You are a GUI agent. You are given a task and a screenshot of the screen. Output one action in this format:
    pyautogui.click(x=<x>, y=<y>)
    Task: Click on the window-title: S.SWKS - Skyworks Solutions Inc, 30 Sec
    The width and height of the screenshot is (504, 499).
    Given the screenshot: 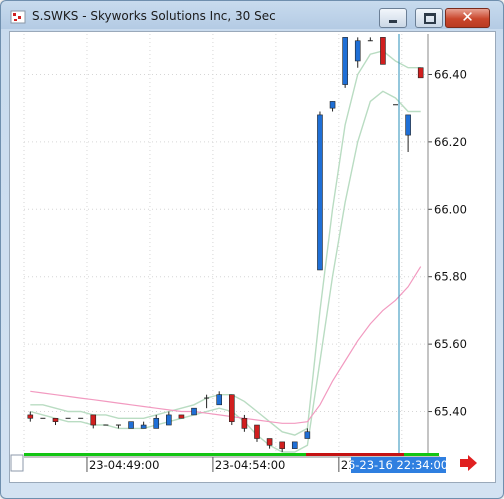 What is the action you would take?
    pyautogui.click(x=154, y=16)
    